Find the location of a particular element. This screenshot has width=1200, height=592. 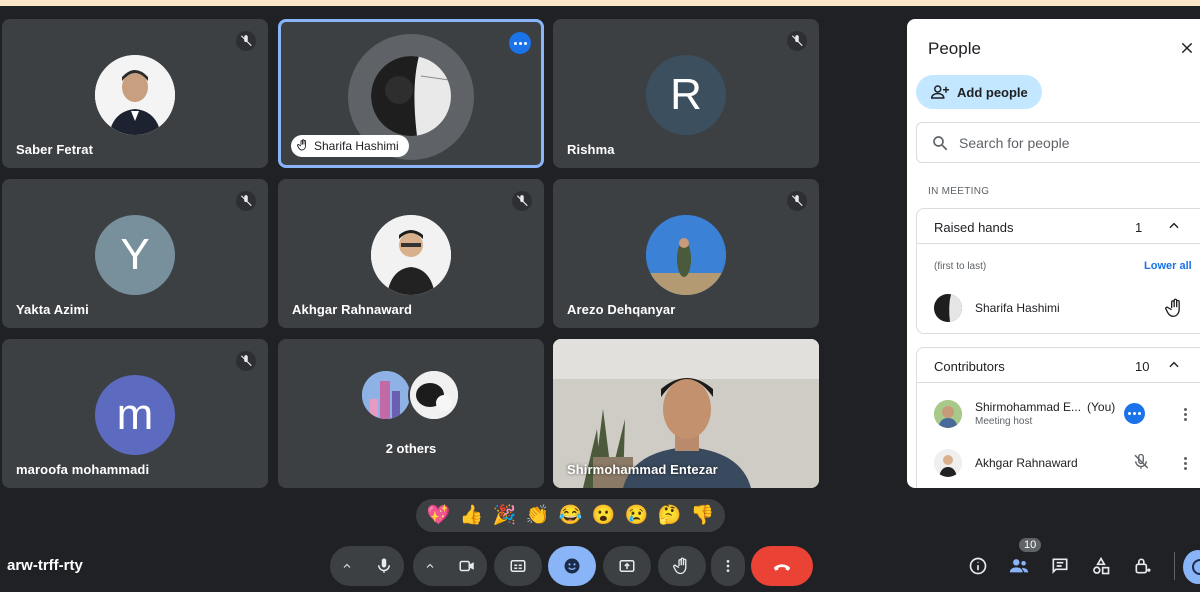

add-people-label: Add people is located at coordinates (992, 92).